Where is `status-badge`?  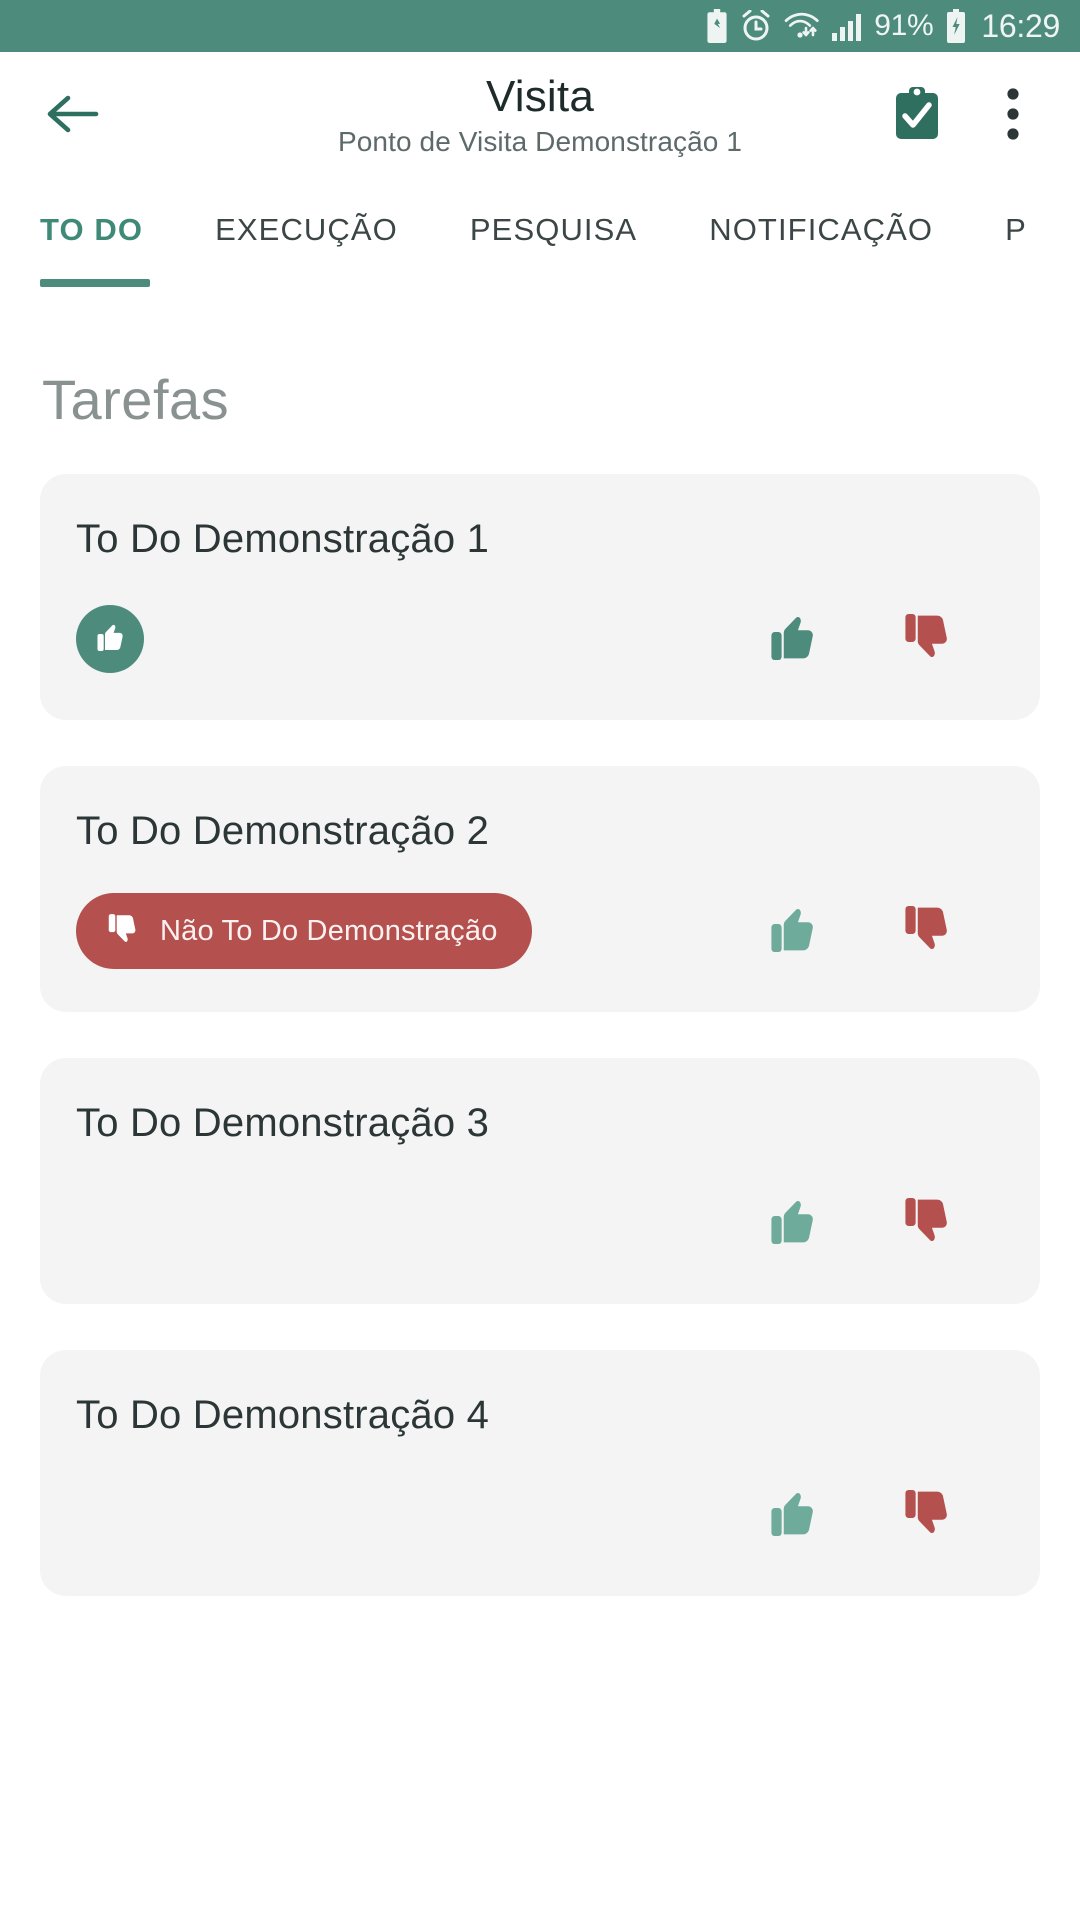 status-badge is located at coordinates (110, 639).